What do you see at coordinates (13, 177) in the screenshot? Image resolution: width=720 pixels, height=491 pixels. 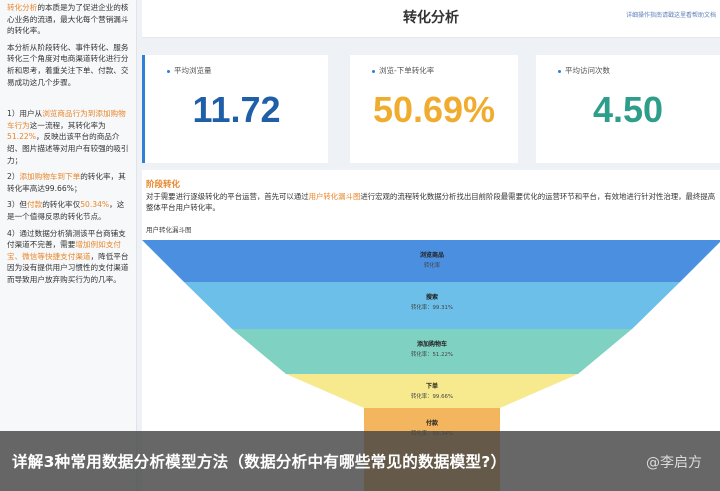 I see `finding-2-prefix: 2）` at bounding box center [13, 177].